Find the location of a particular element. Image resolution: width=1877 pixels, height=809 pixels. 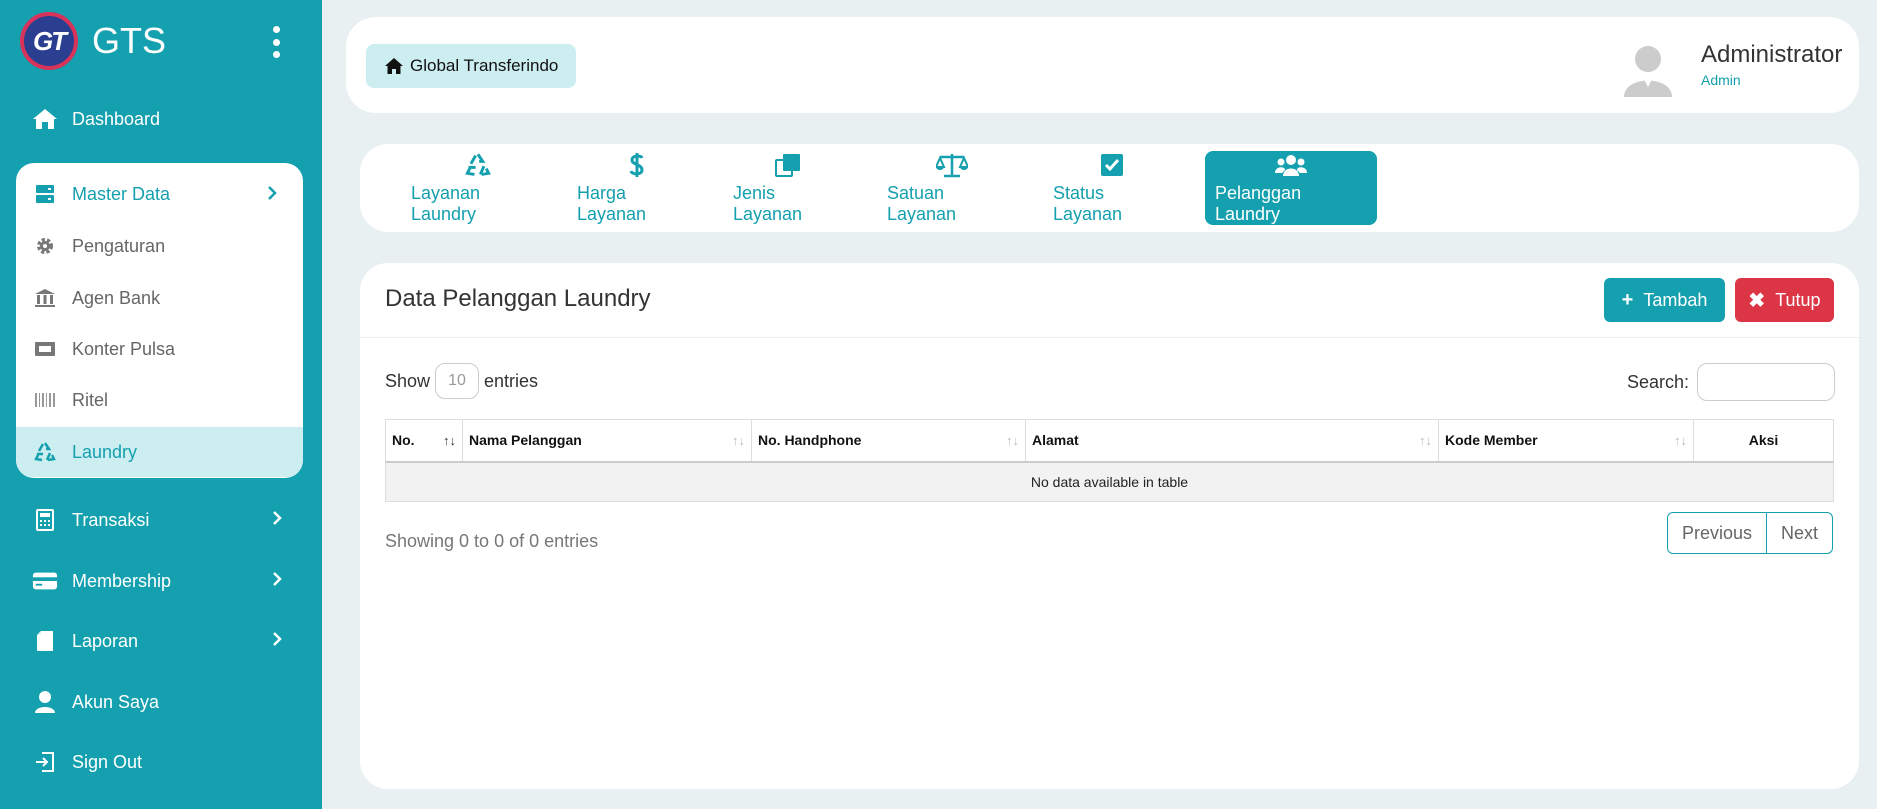

empty-table-message: No data available in table is located at coordinates (1109, 481).